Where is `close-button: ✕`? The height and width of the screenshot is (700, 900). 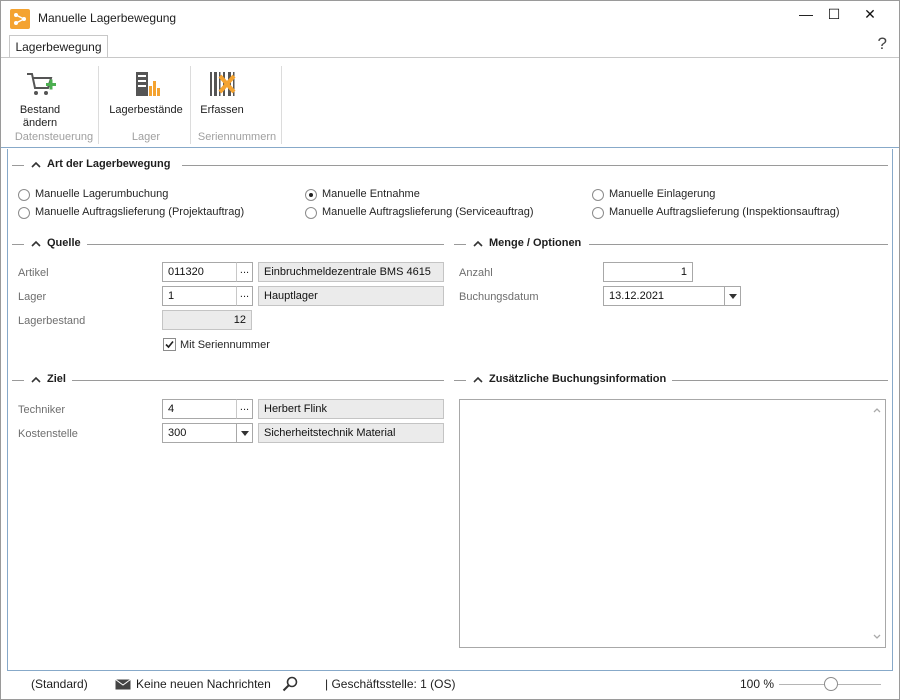
close-button: ✕ is located at coordinates (870, 14).